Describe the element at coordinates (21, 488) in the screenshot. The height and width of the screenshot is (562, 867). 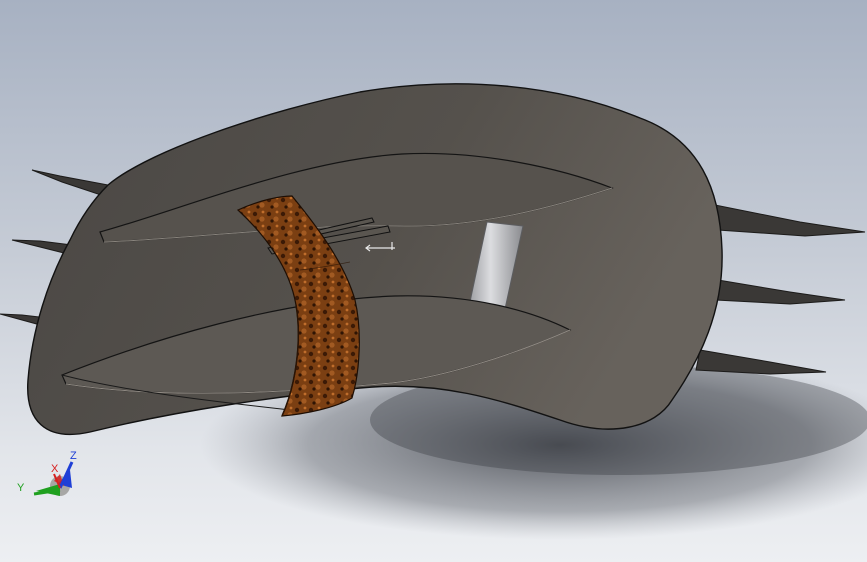
I see `y-axis-label: Y` at that location.